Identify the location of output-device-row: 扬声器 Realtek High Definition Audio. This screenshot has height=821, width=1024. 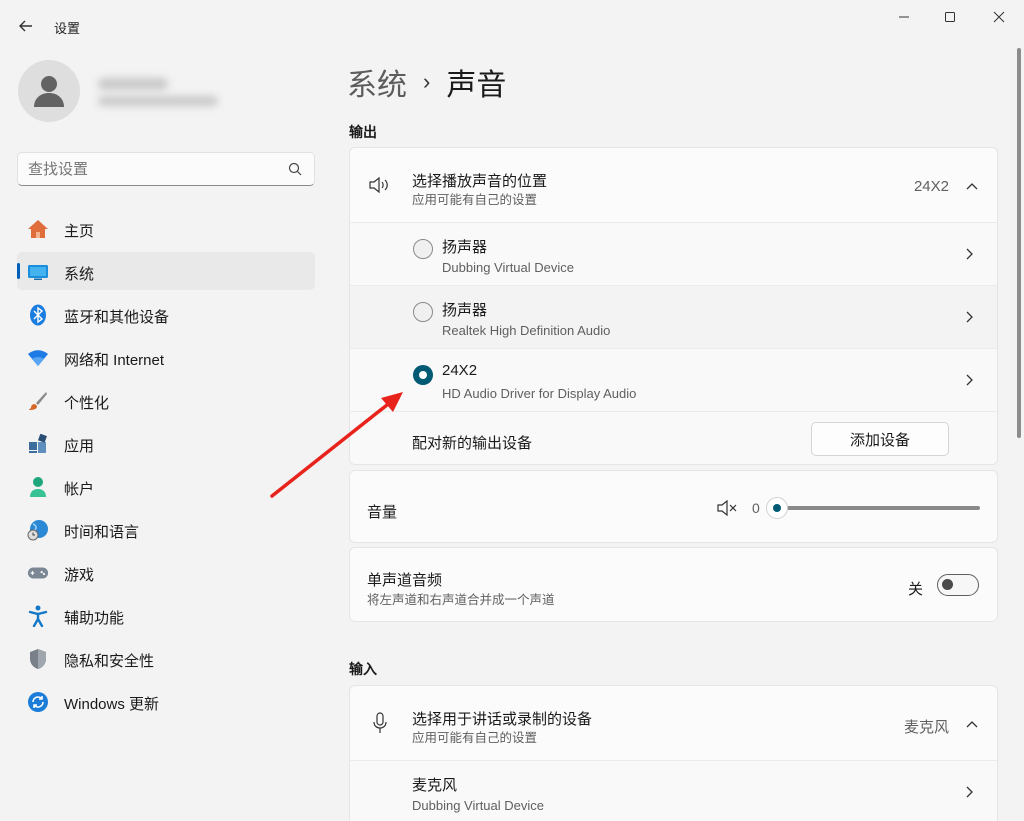
(673, 316).